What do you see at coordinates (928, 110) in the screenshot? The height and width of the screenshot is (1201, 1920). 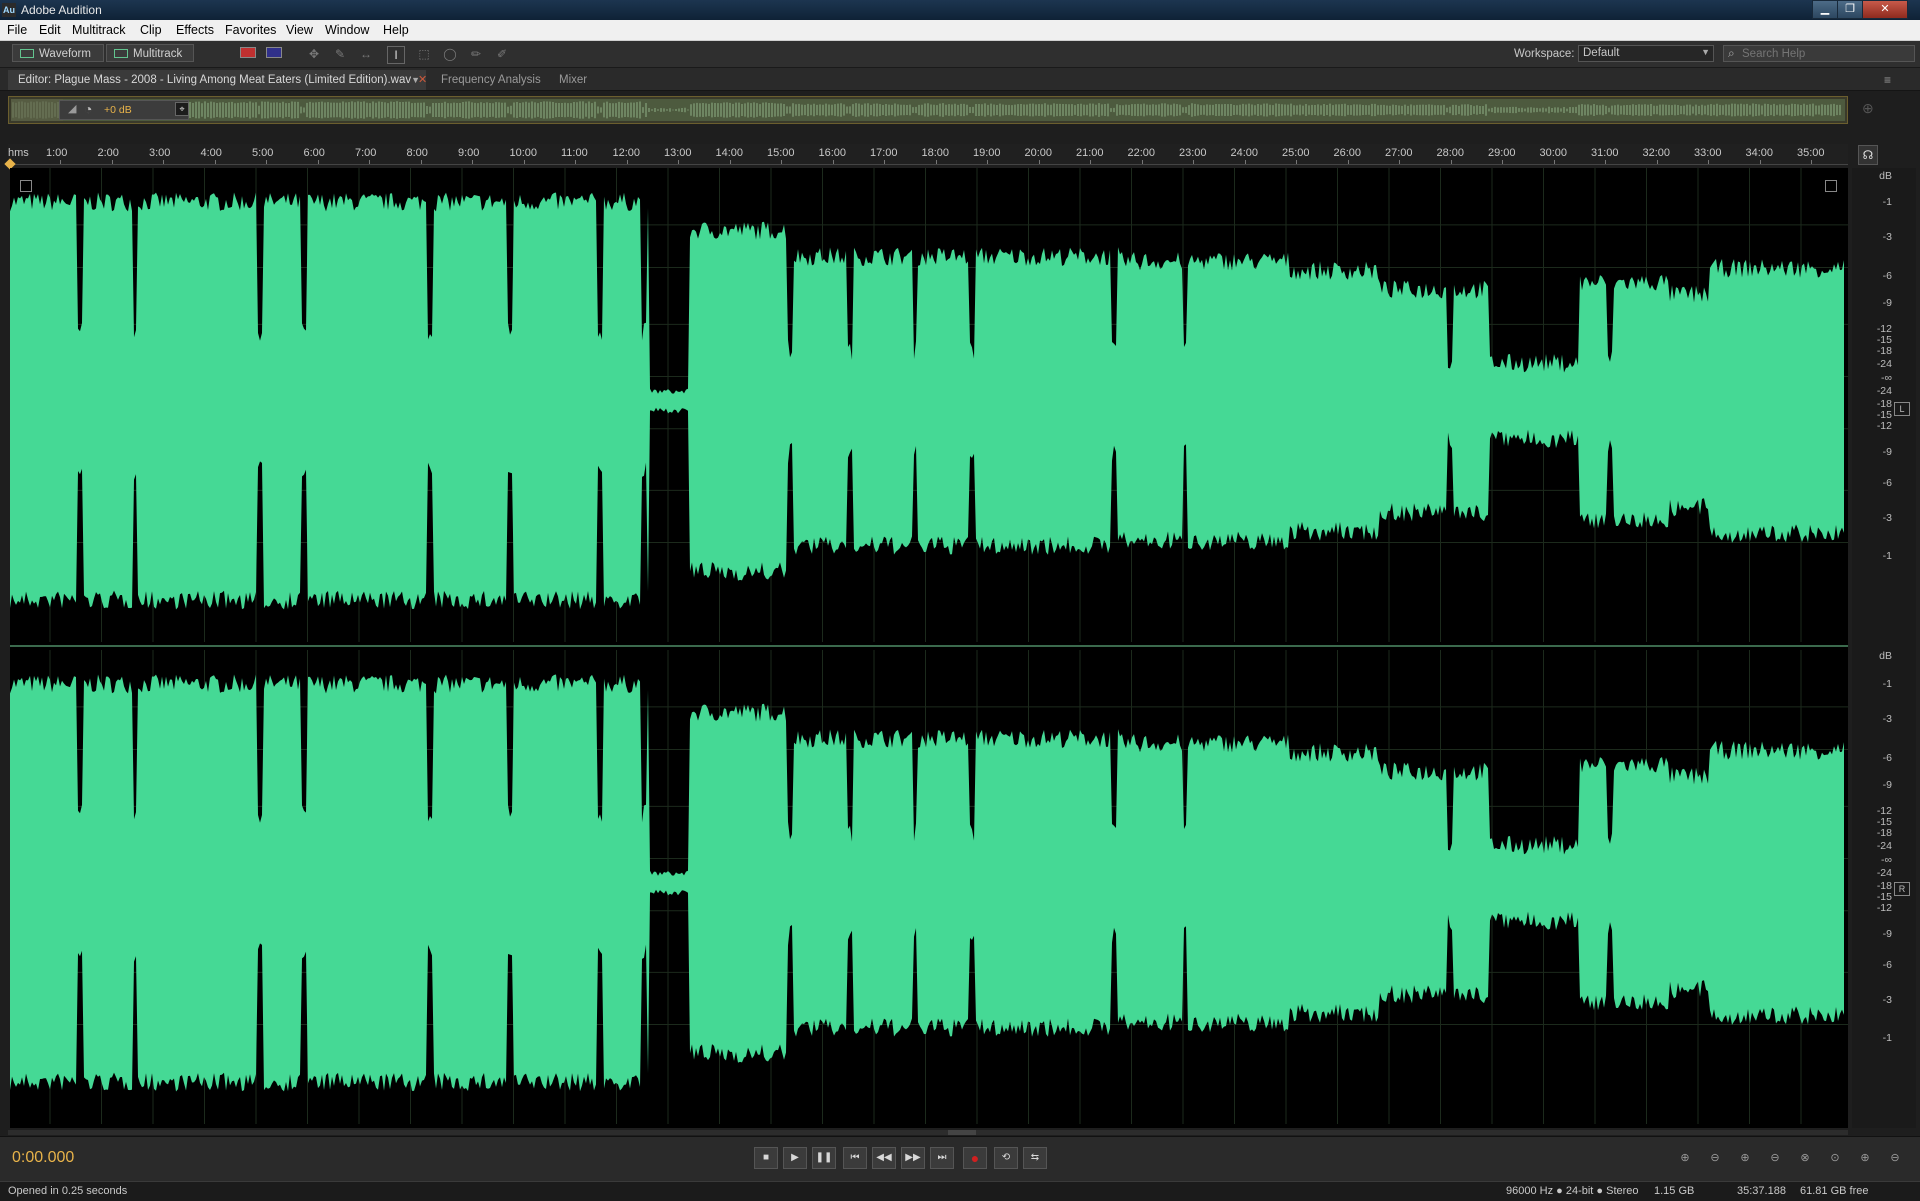 I see `waveform-overview: ◢ ◔ +0 dB ⌖` at bounding box center [928, 110].